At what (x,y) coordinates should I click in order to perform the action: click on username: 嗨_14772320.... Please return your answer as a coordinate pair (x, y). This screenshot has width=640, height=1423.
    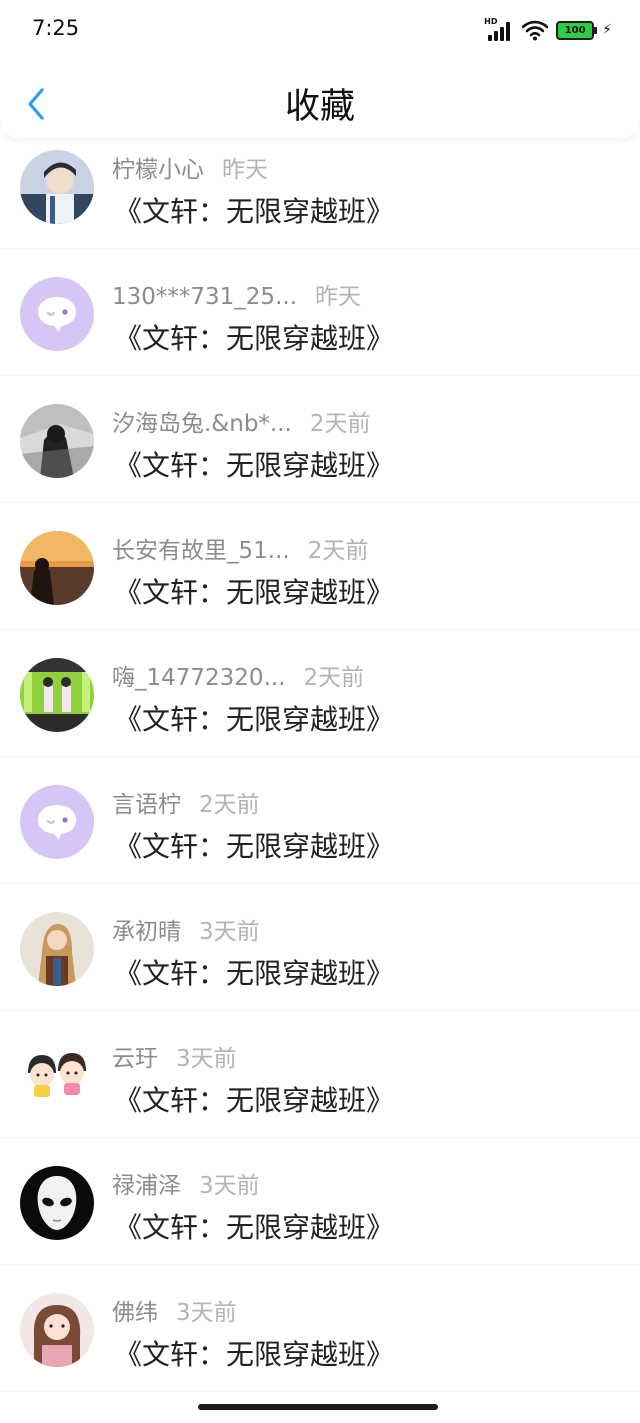
    Looking at the image, I should click on (199, 678).